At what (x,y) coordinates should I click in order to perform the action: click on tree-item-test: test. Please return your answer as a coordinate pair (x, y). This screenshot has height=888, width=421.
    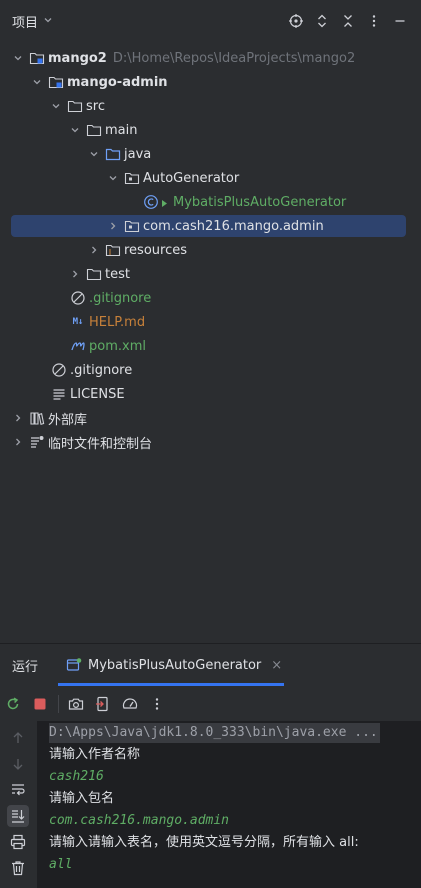
    Looking at the image, I should click on (210, 274).